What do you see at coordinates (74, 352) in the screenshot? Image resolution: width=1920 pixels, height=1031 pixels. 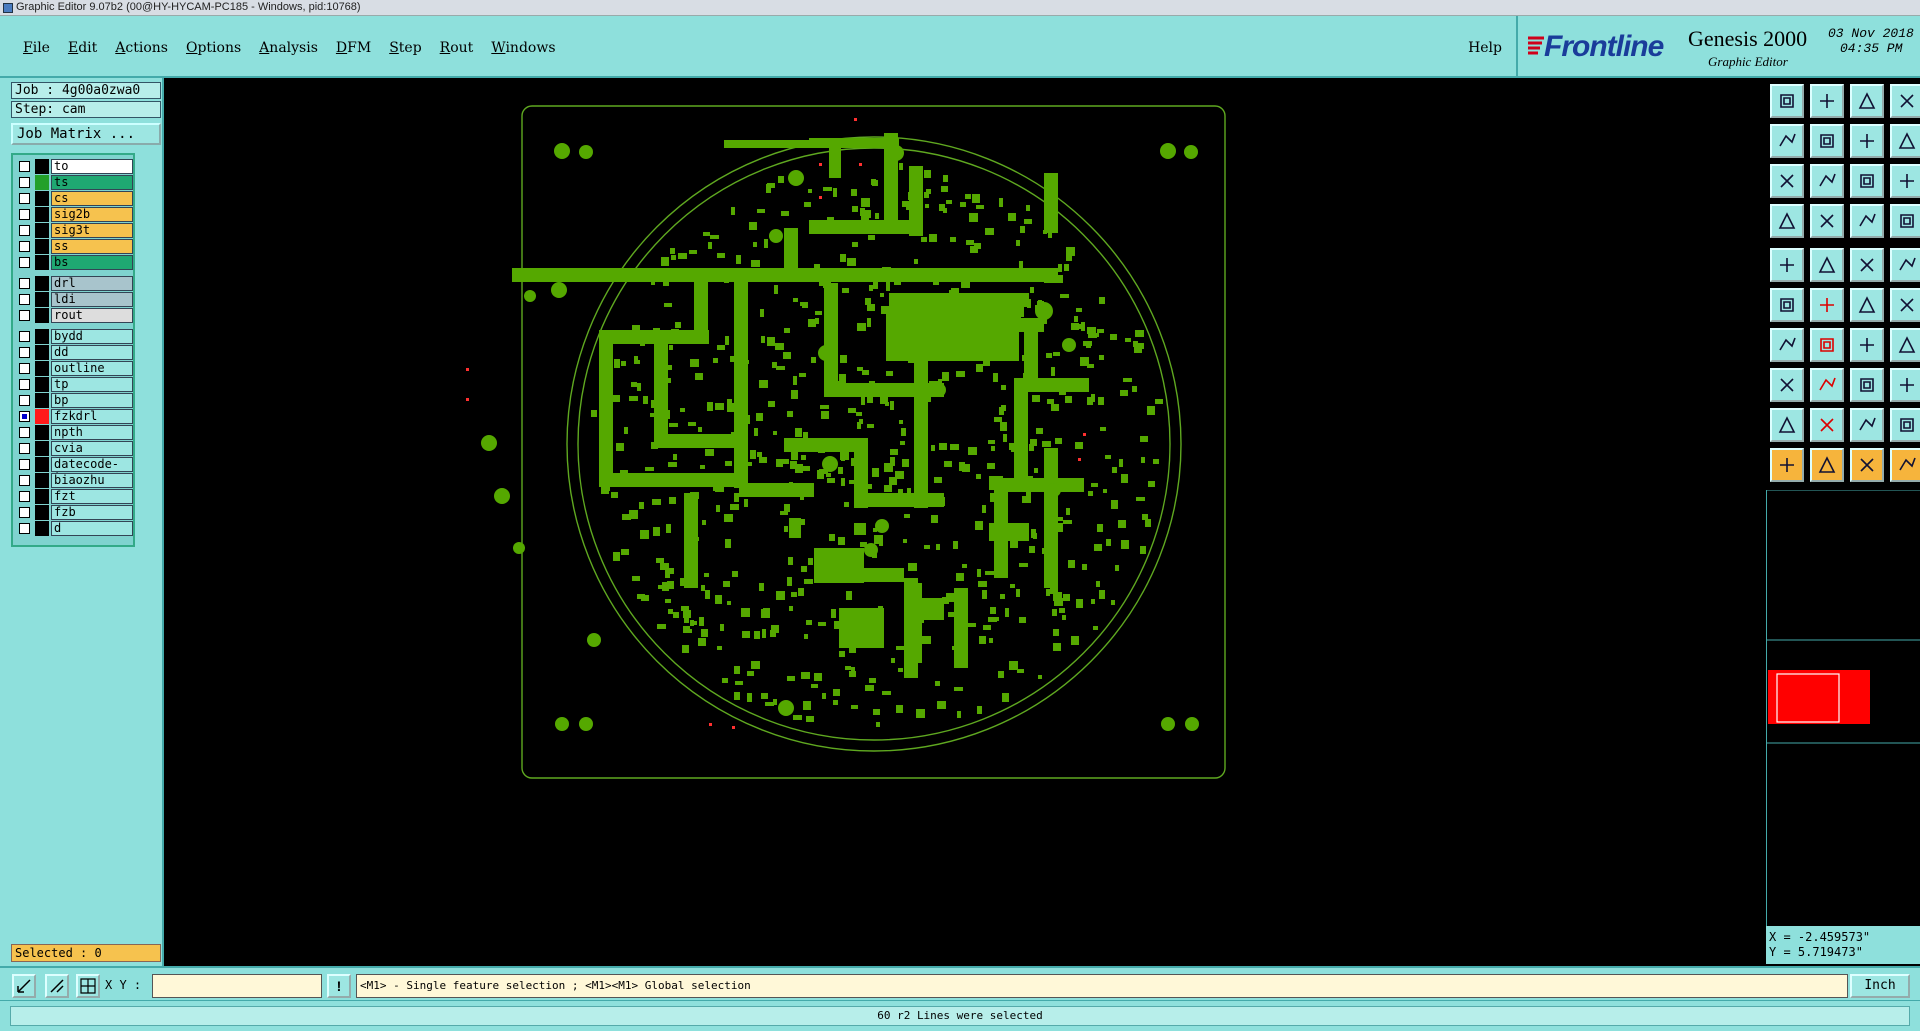 I see `layer-row-dd: dd` at bounding box center [74, 352].